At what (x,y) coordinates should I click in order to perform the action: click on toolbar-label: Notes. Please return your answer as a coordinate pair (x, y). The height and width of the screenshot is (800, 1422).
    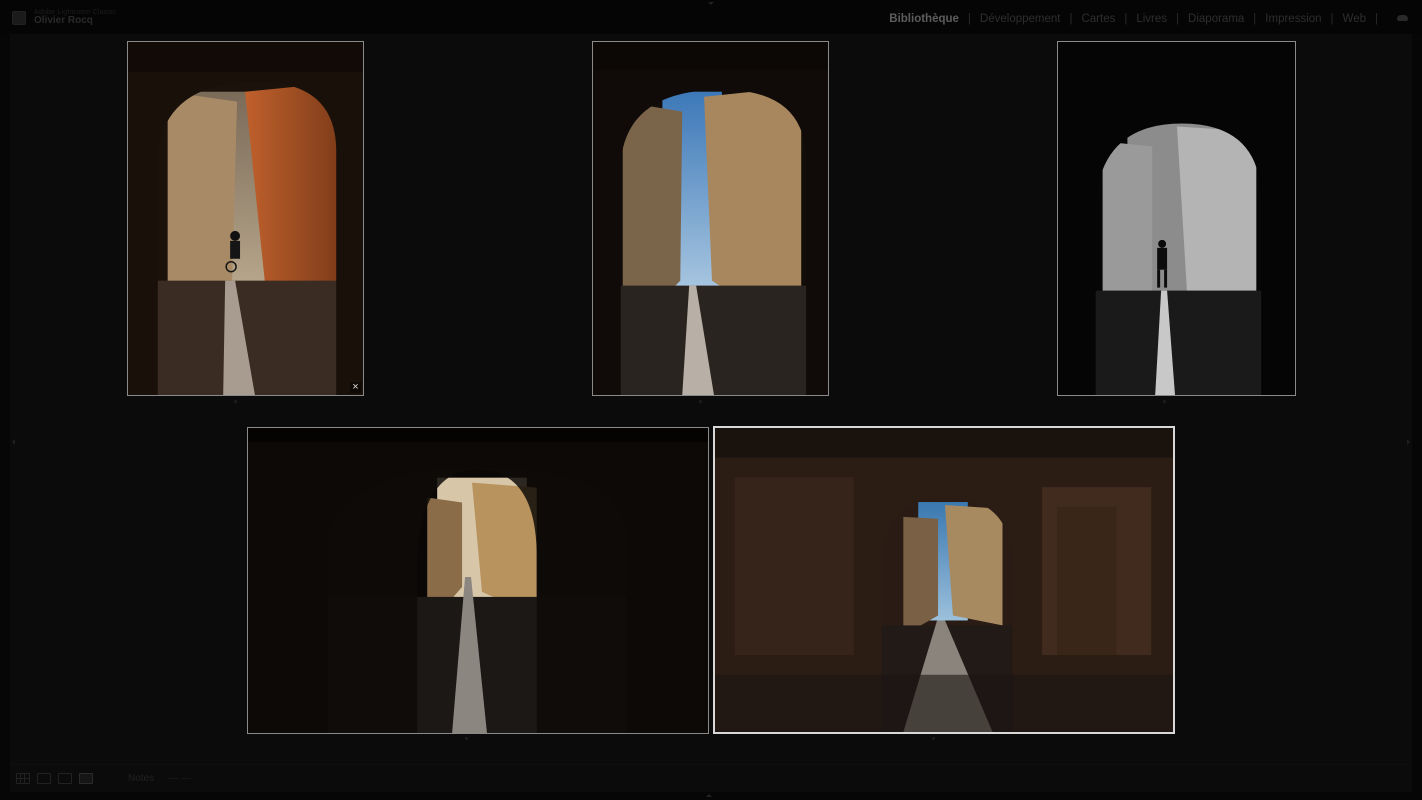
    Looking at the image, I should click on (141, 778).